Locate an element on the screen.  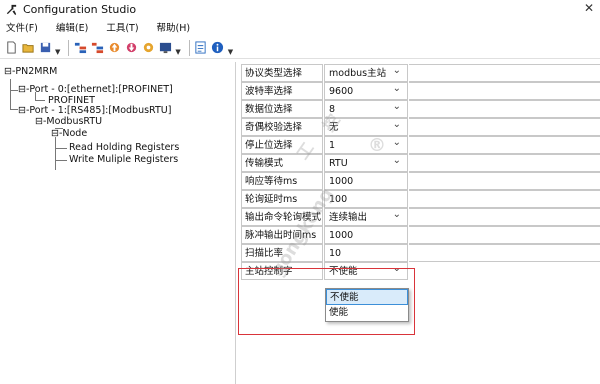
property-row: 响应等待ms 1000 is located at coordinates (420, 181).